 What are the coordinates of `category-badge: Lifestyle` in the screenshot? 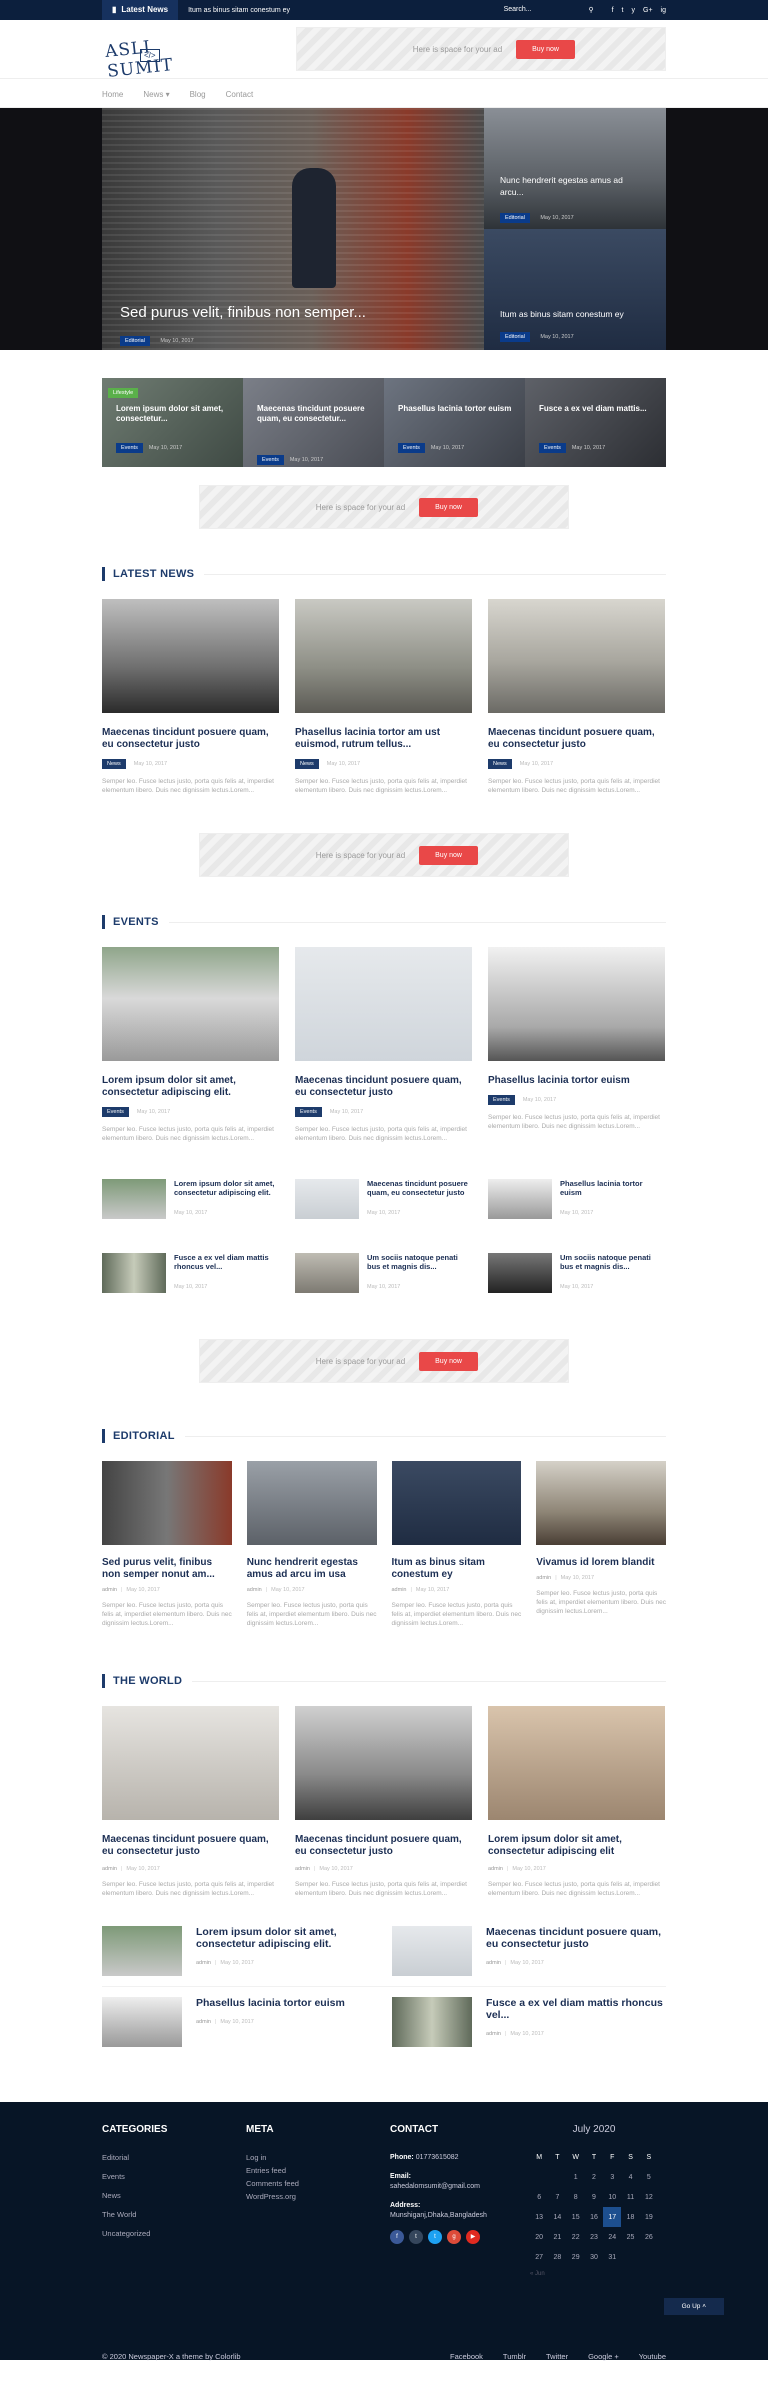 It's located at (123, 393).